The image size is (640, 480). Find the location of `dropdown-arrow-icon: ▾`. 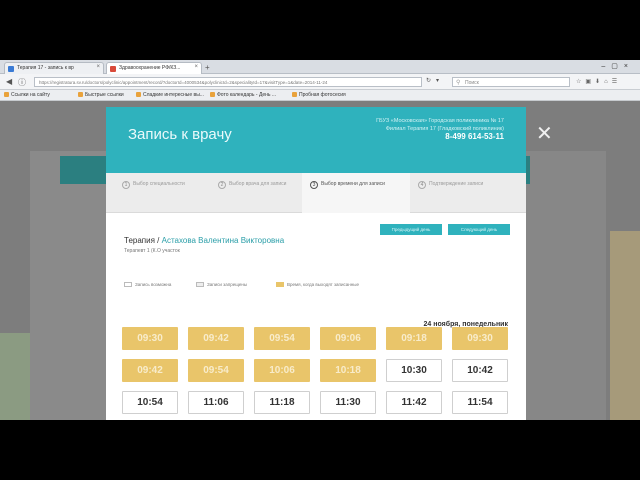

dropdown-arrow-icon: ▾ is located at coordinates (437, 80).